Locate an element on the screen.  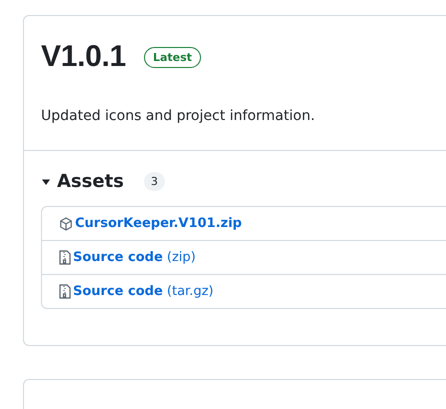
asset-count: 3 is located at coordinates (154, 181).